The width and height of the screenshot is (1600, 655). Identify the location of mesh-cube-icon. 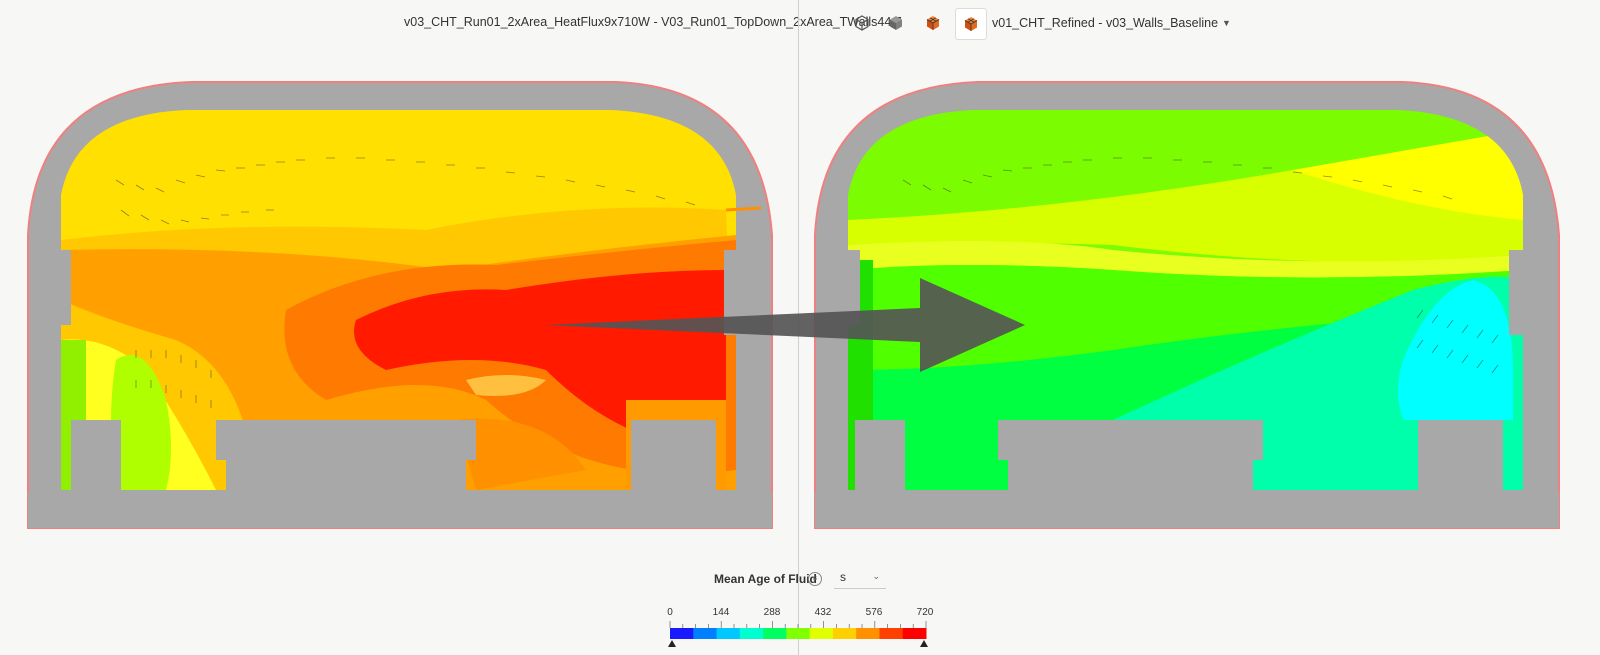
(933, 23).